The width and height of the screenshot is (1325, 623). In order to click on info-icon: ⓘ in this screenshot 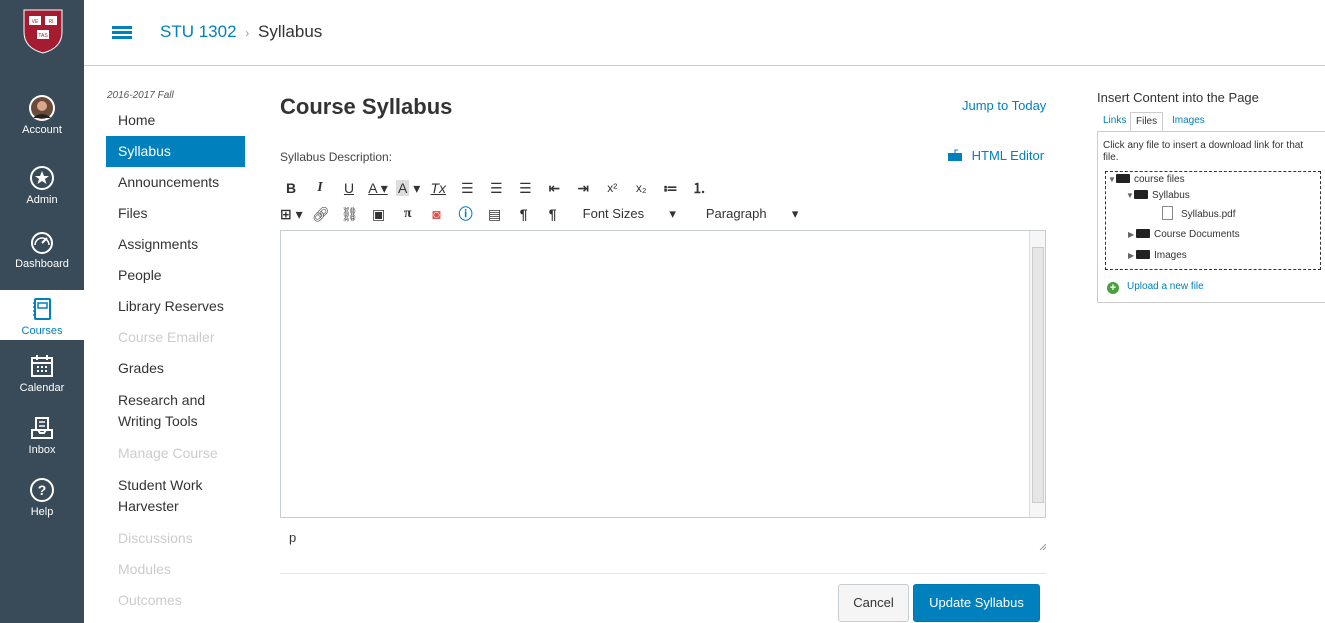, I will do `click(466, 214)`.